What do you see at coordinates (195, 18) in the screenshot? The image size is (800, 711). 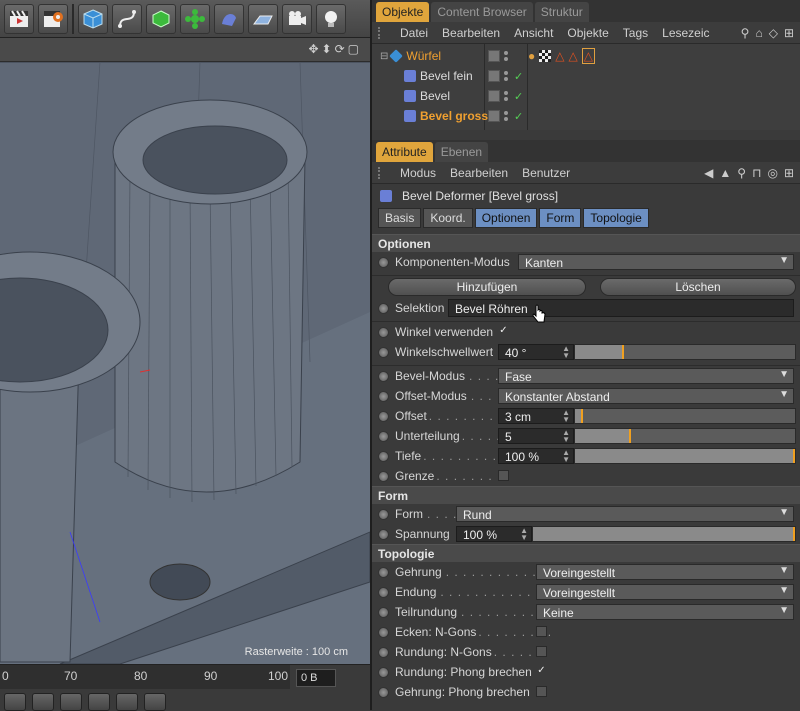 I see `array-icon` at bounding box center [195, 18].